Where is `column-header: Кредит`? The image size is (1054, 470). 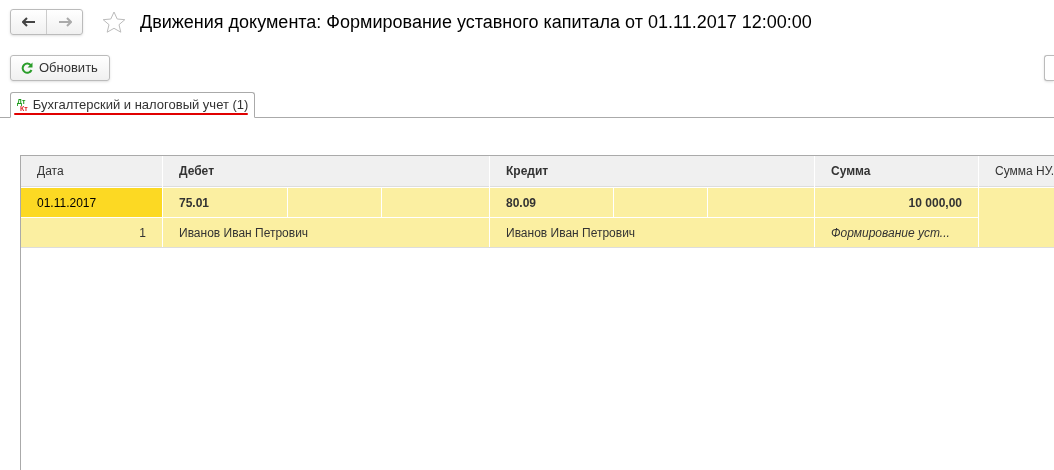
column-header: Кредит is located at coordinates (652, 171).